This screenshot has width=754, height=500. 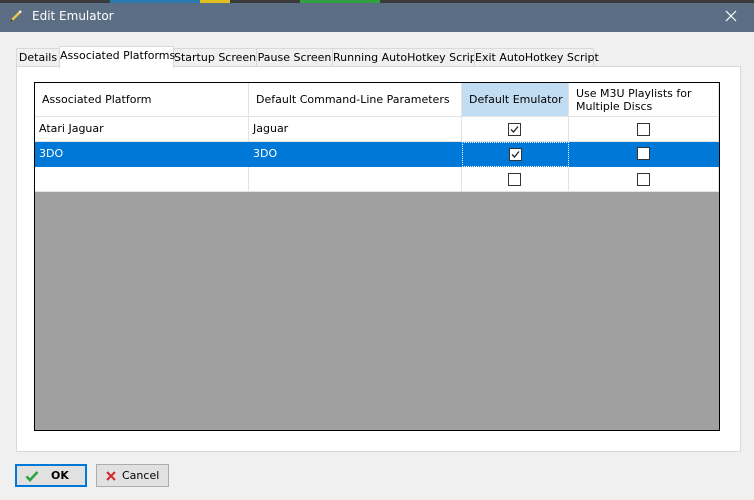 I want to click on column-header-associated-platform: Associated Platform, so click(x=142, y=100).